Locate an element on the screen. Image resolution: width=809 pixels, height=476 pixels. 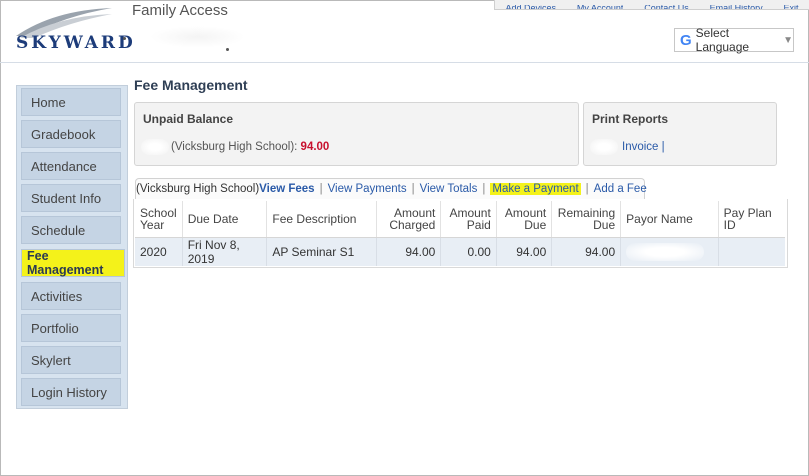
top-nav-add-devices: Add Devices is located at coordinates (530, 7).